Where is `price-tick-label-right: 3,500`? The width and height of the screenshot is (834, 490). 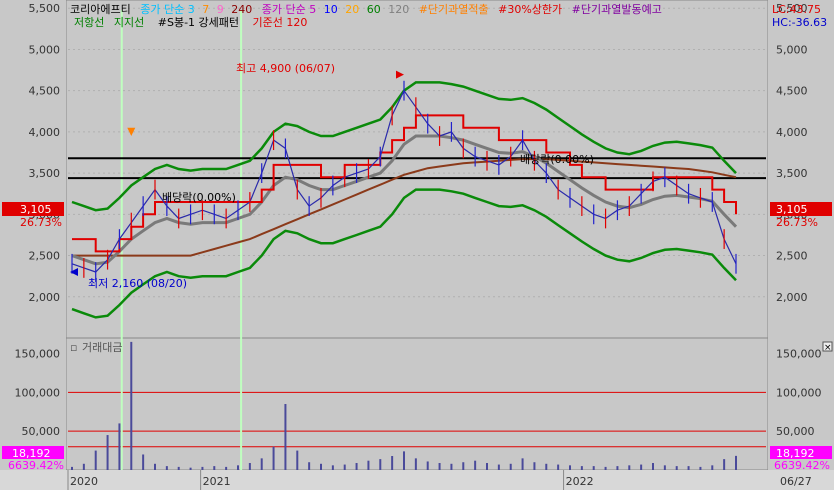 price-tick-label-right: 3,500 is located at coordinates (792, 173).